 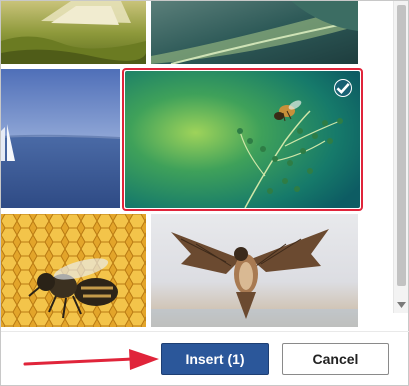 What do you see at coordinates (215, 359) in the screenshot?
I see `insert-button: Insert (1)` at bounding box center [215, 359].